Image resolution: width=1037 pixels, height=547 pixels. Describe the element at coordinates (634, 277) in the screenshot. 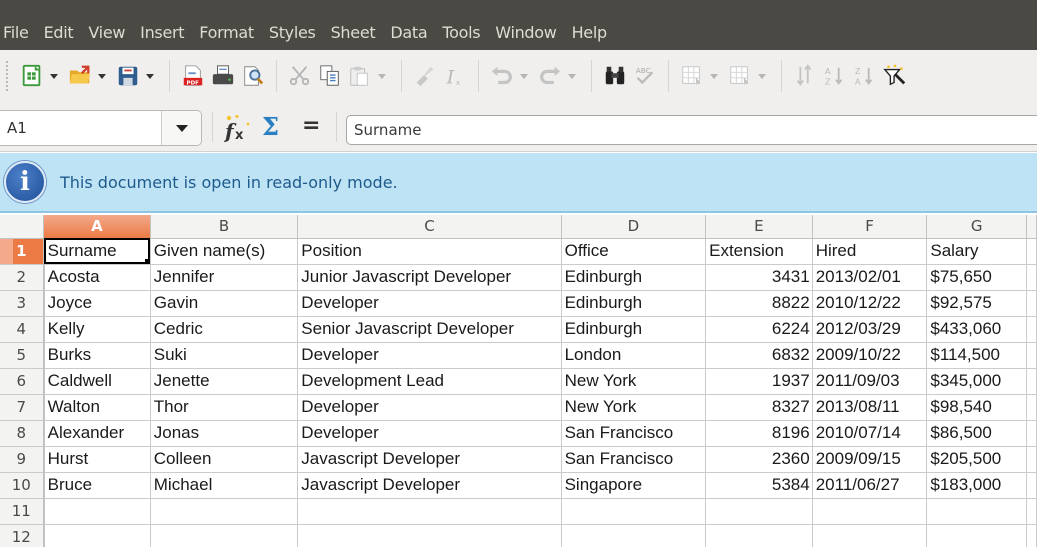

I see `cell-d2: Edinburgh` at that location.